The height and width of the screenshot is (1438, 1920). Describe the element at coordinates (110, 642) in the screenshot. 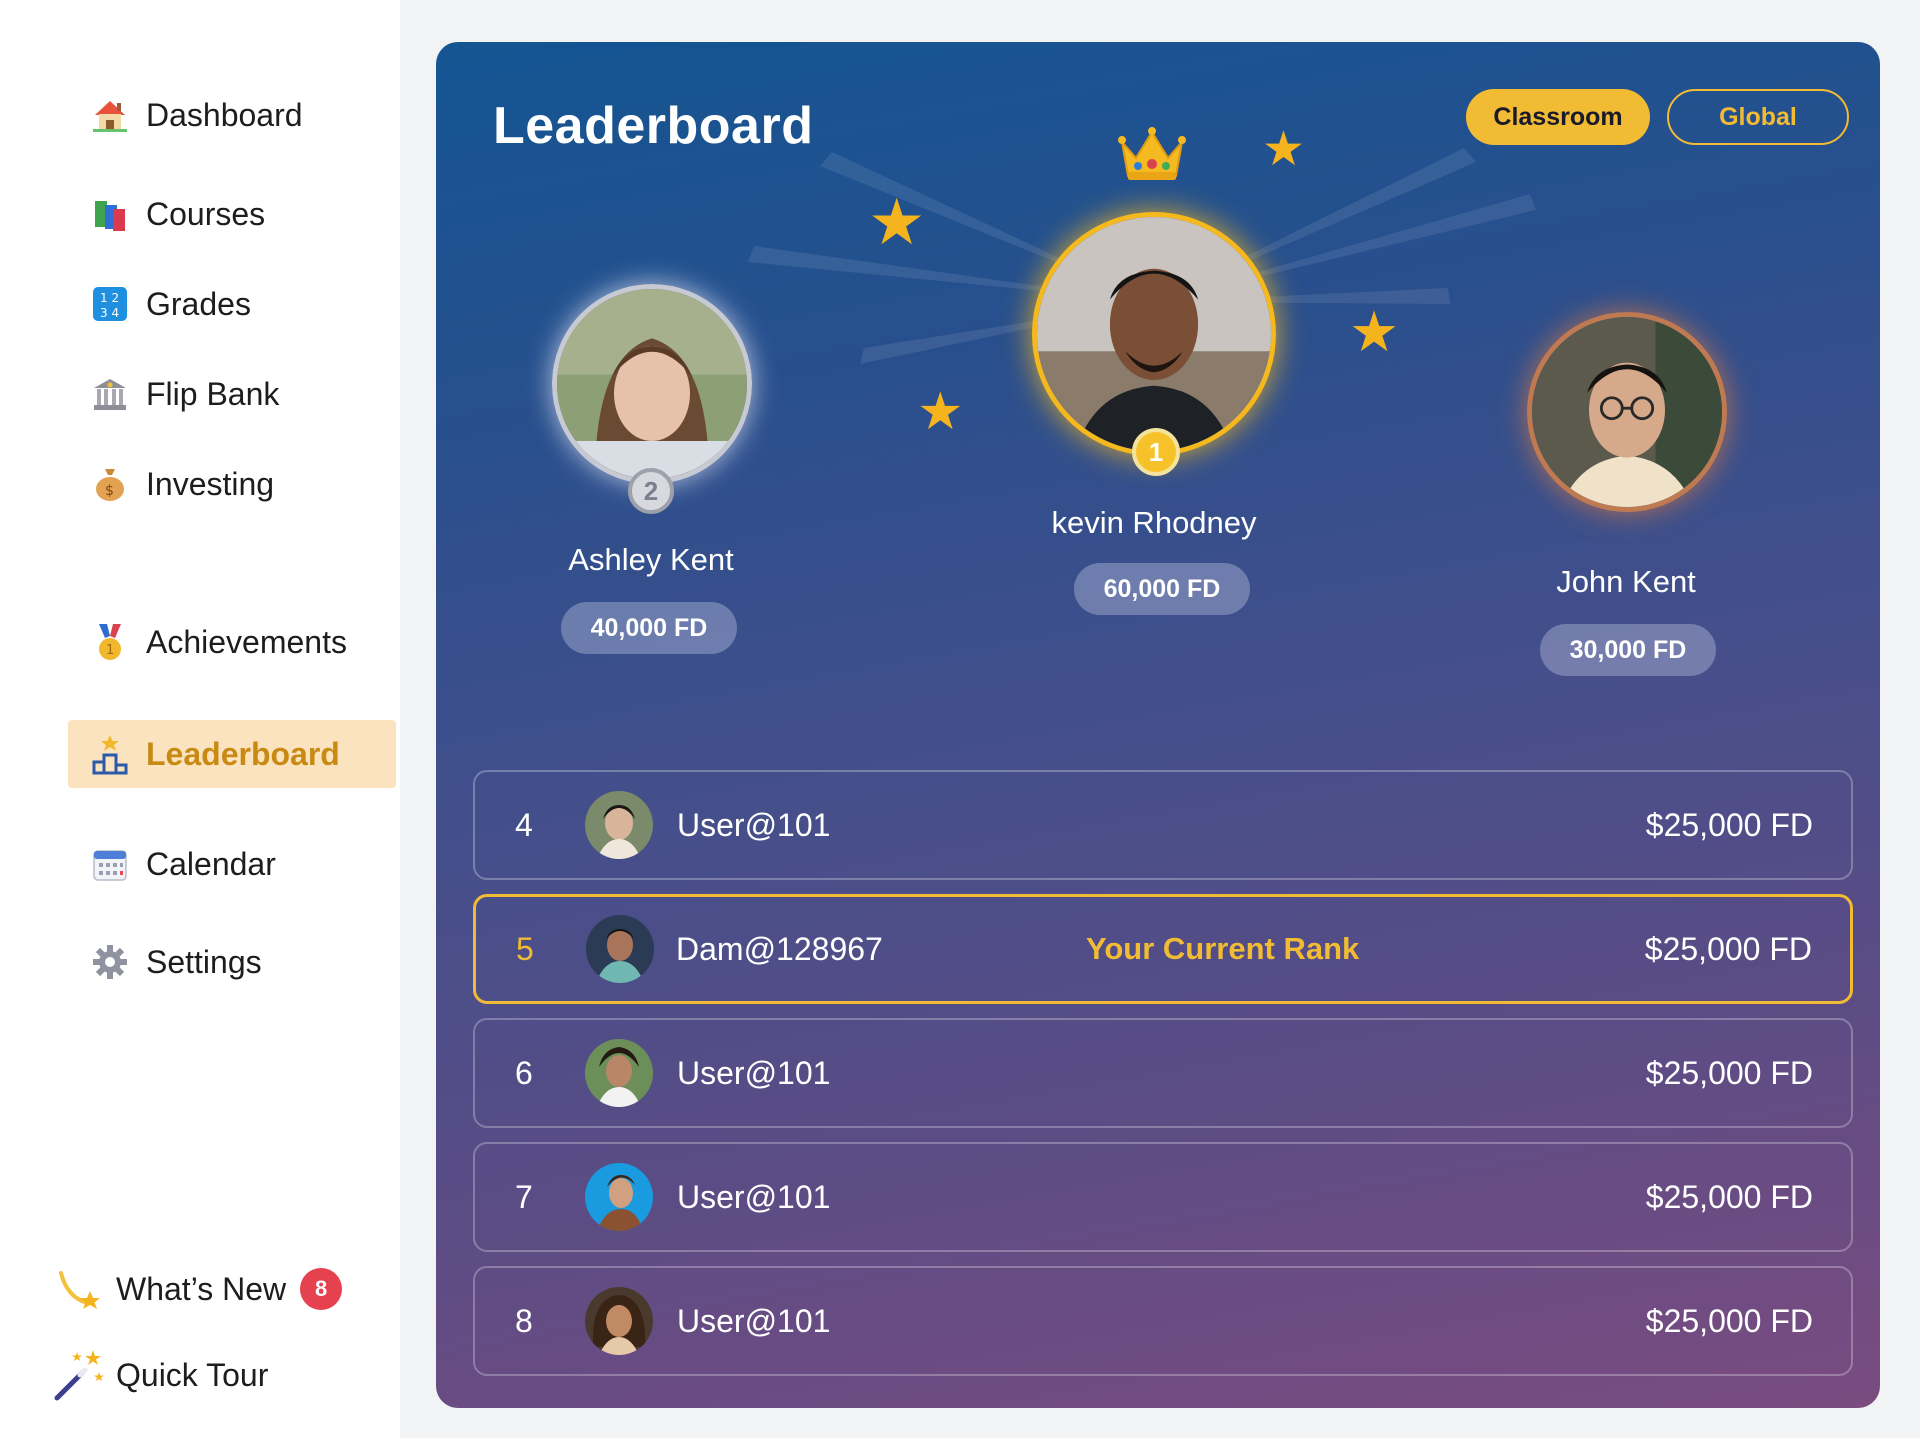

I see `medal-icon: 1` at that location.